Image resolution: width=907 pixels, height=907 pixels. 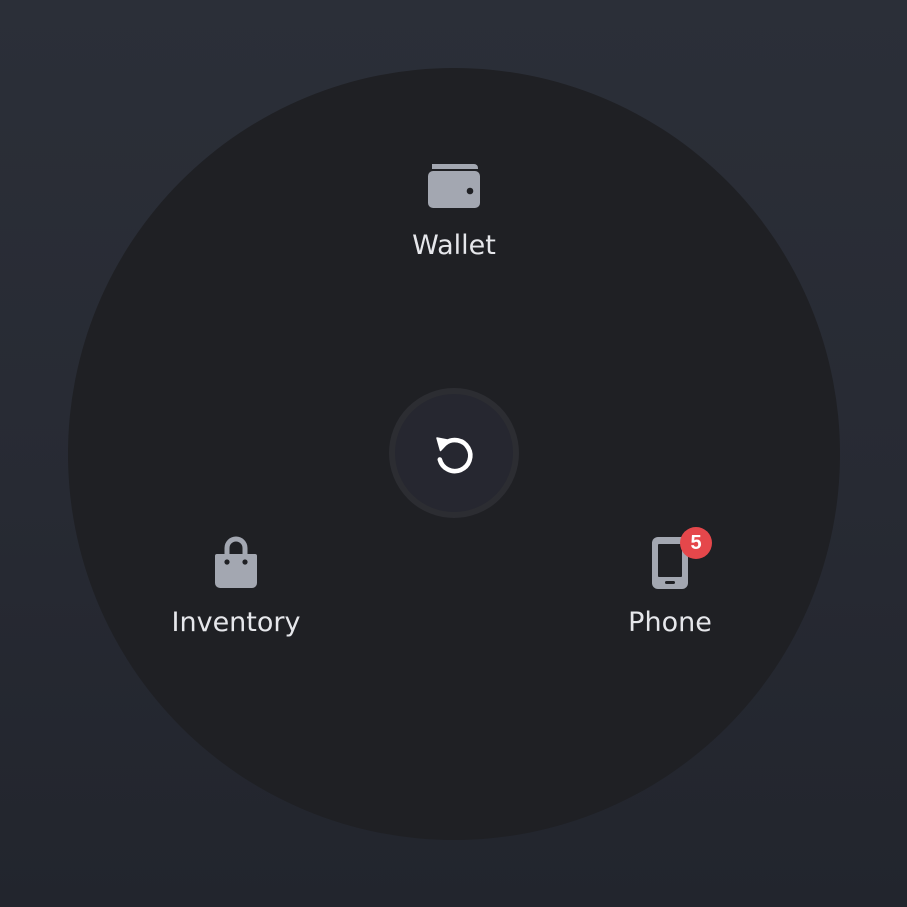 I want to click on menu-item-wallet: Wallet, so click(x=454, y=209).